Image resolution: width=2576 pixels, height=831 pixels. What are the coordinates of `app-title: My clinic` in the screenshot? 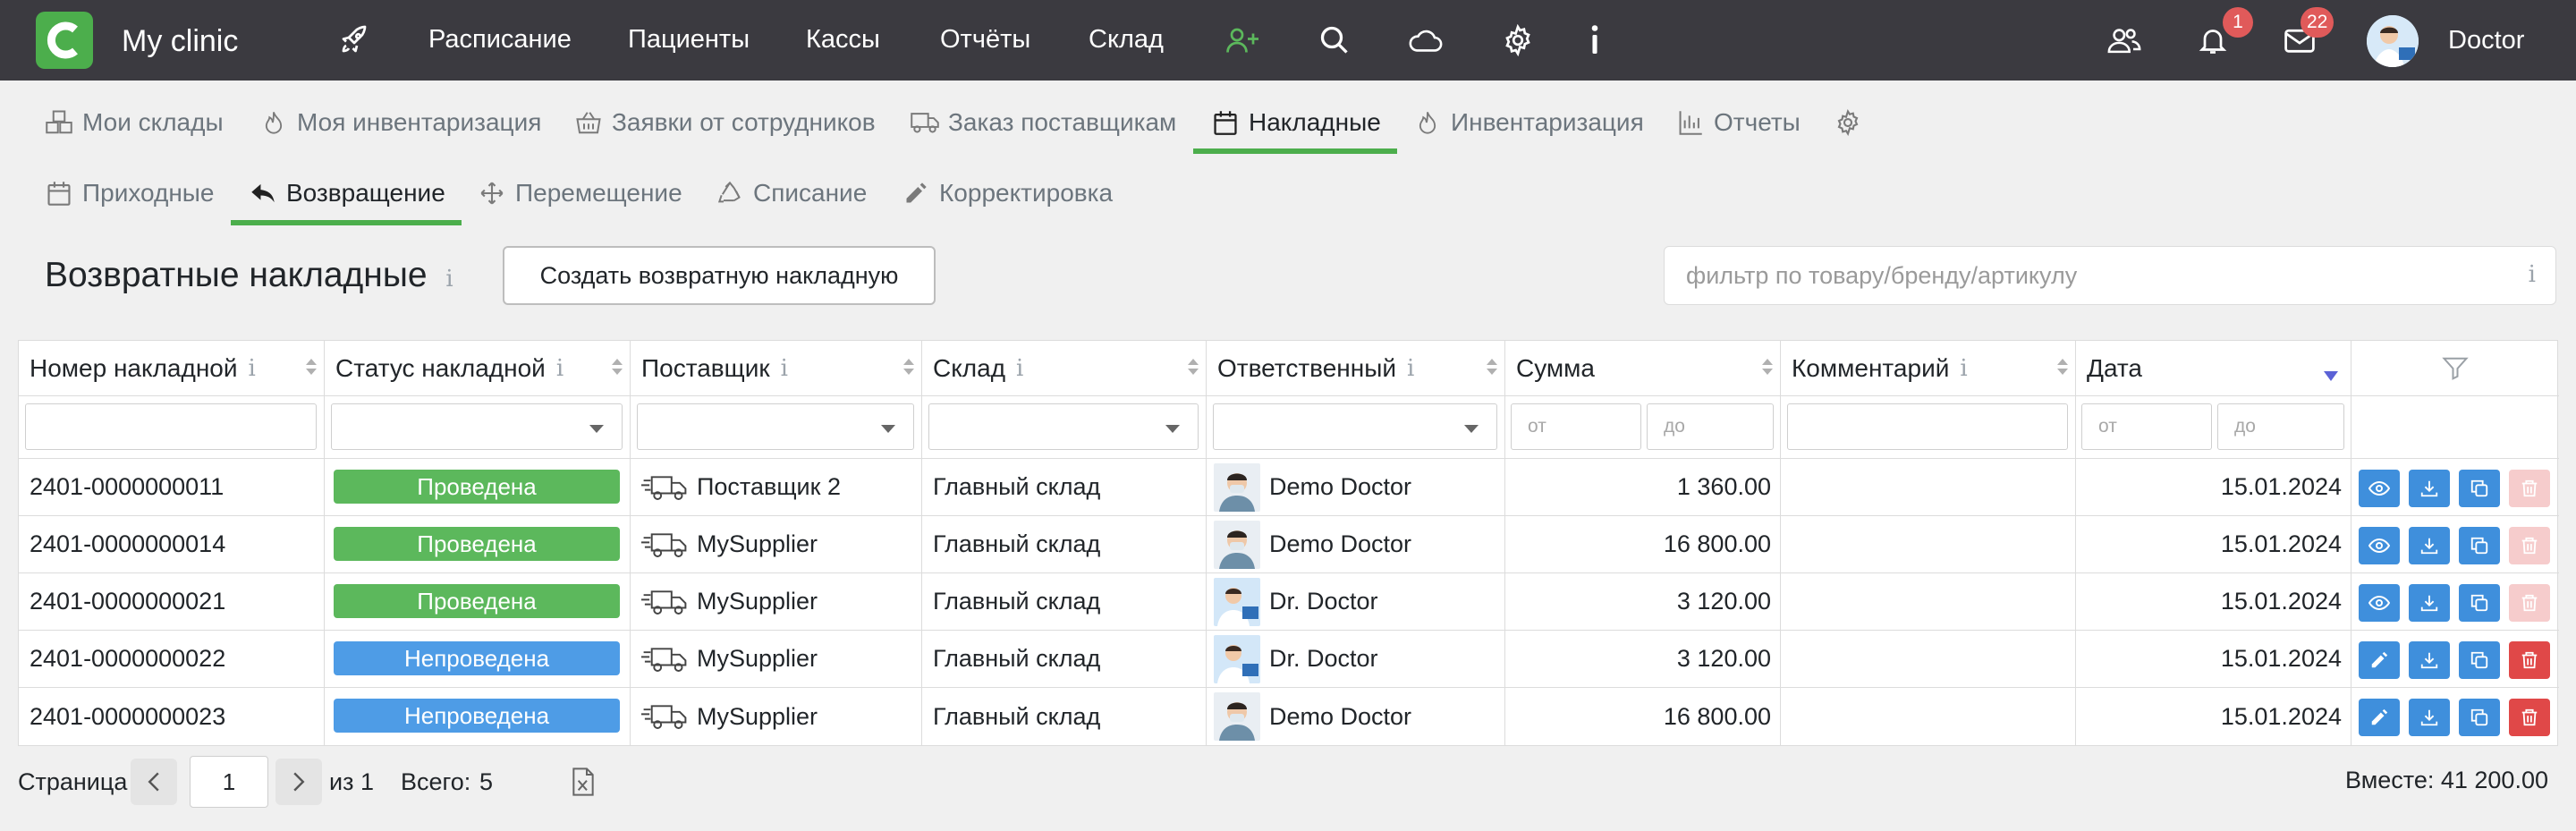 It's located at (180, 41).